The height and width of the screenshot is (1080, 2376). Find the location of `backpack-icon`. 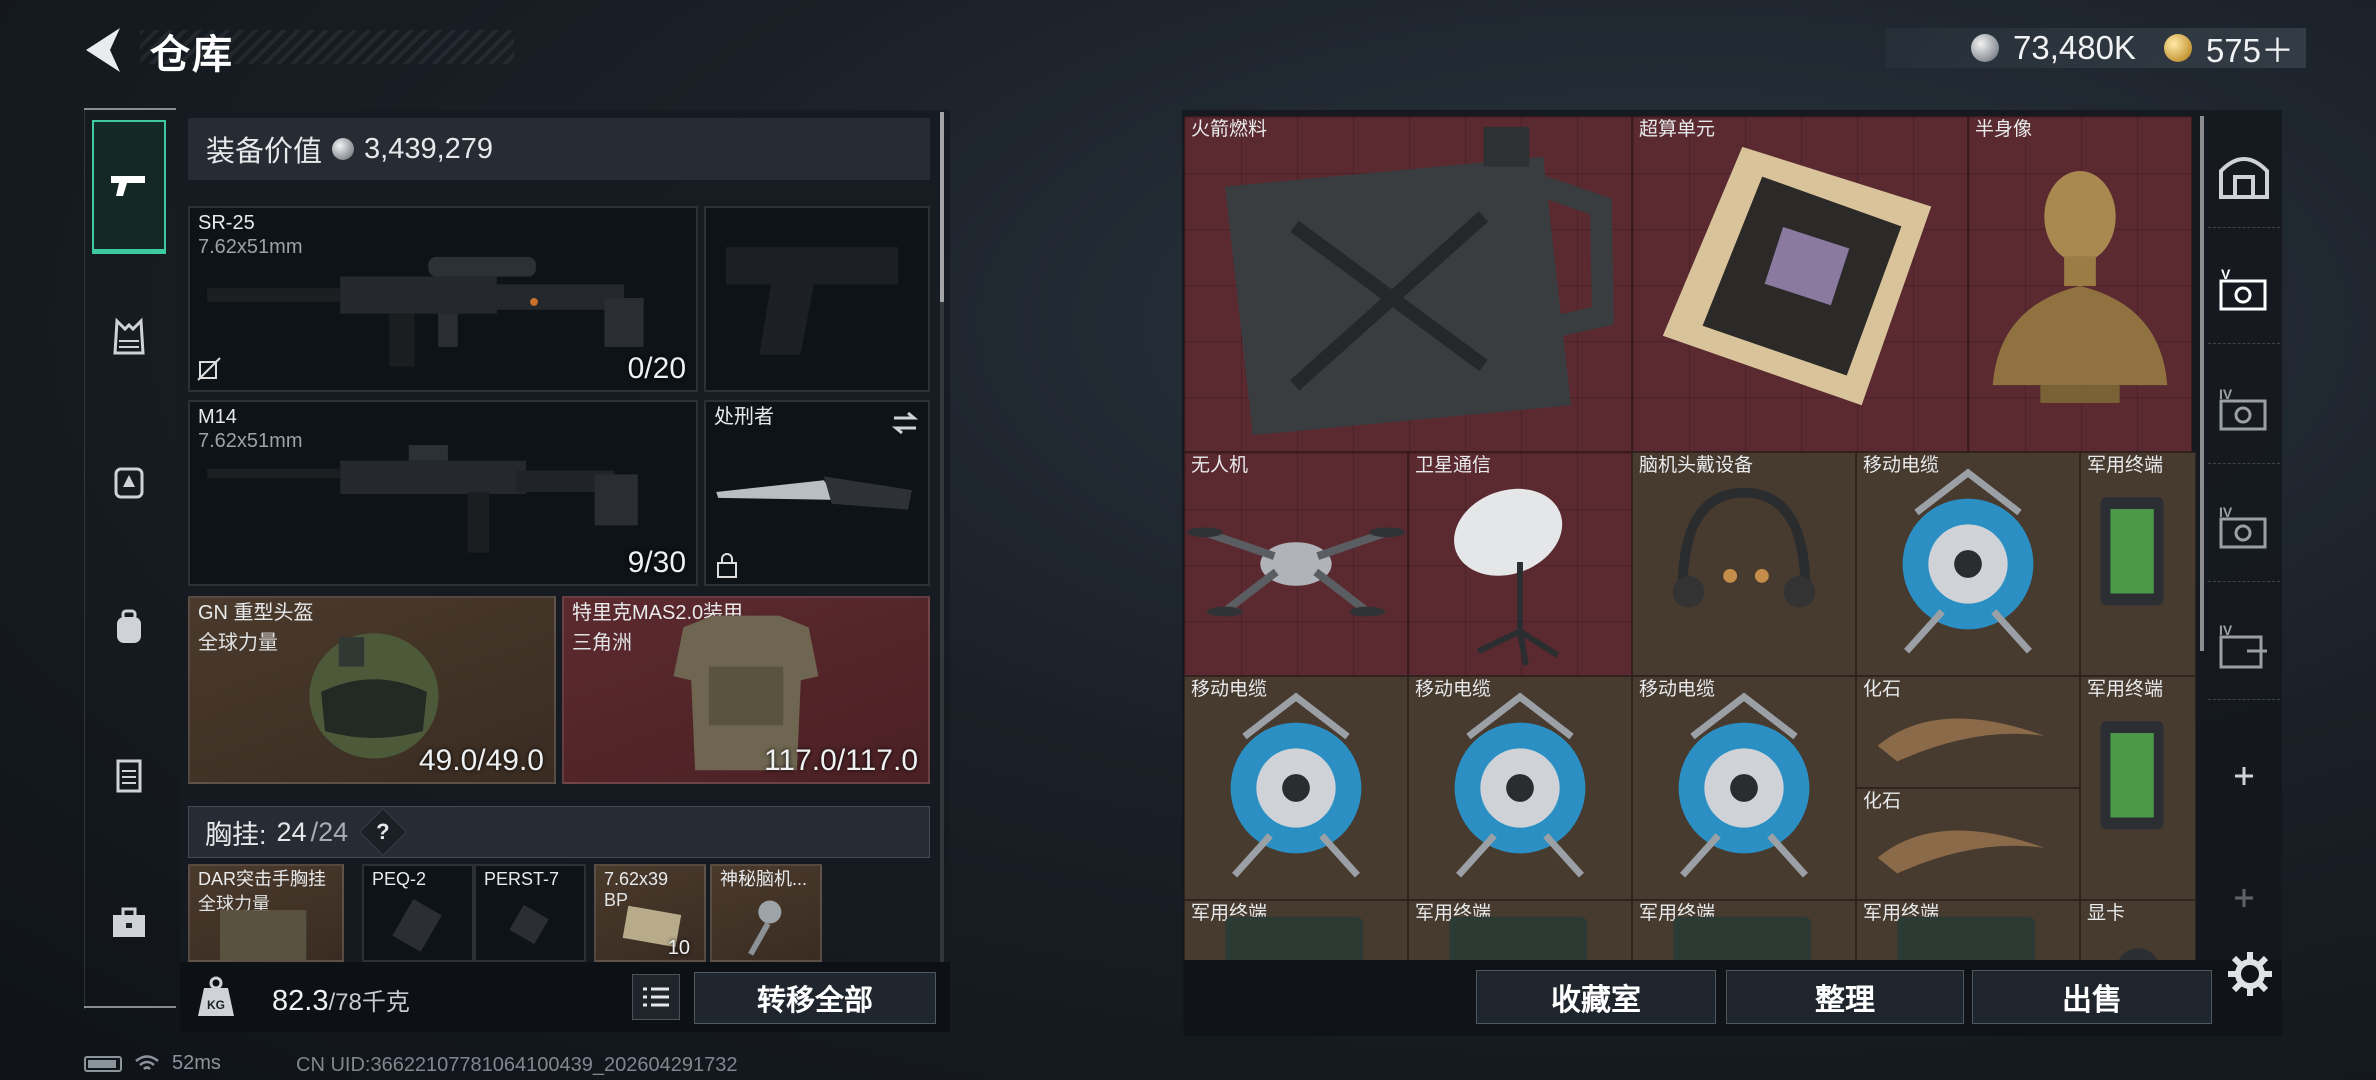

backpack-icon is located at coordinates (129, 626).